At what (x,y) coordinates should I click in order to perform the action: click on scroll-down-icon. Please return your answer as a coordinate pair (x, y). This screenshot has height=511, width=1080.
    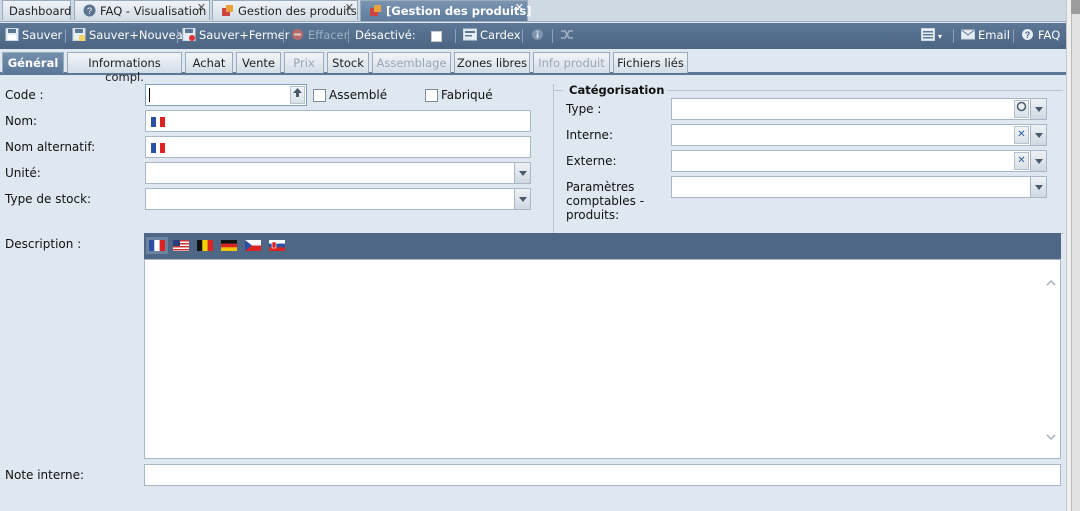
    Looking at the image, I should click on (1051, 436).